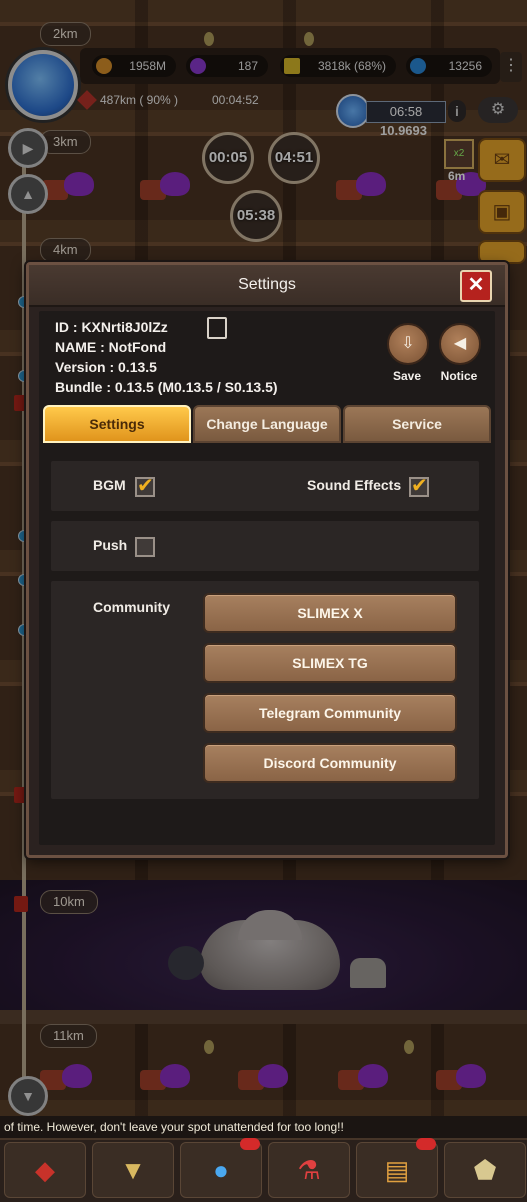 Image resolution: width=527 pixels, height=1202 pixels. Describe the element at coordinates (217, 328) in the screenshot. I see `copy-icon` at that location.